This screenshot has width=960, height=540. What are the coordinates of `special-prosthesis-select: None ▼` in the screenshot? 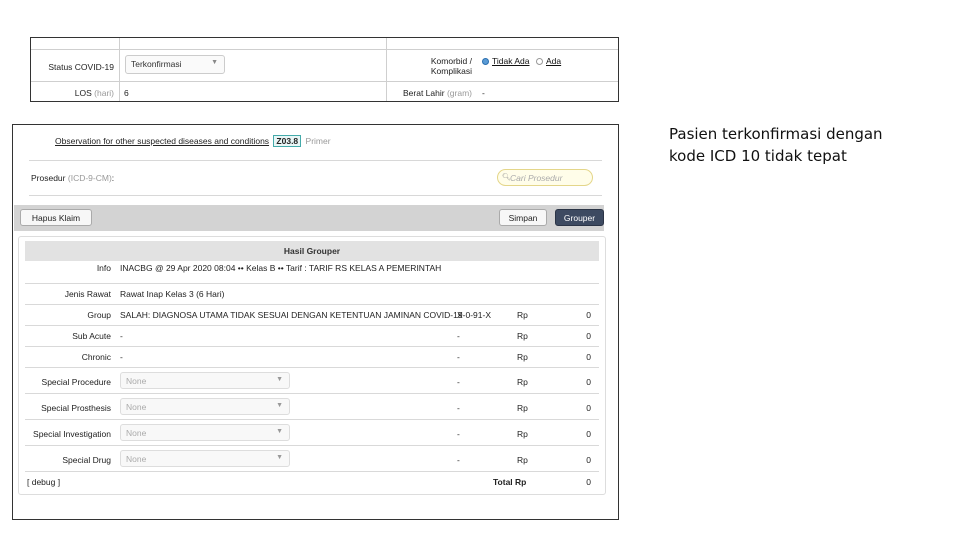 It's located at (205, 406).